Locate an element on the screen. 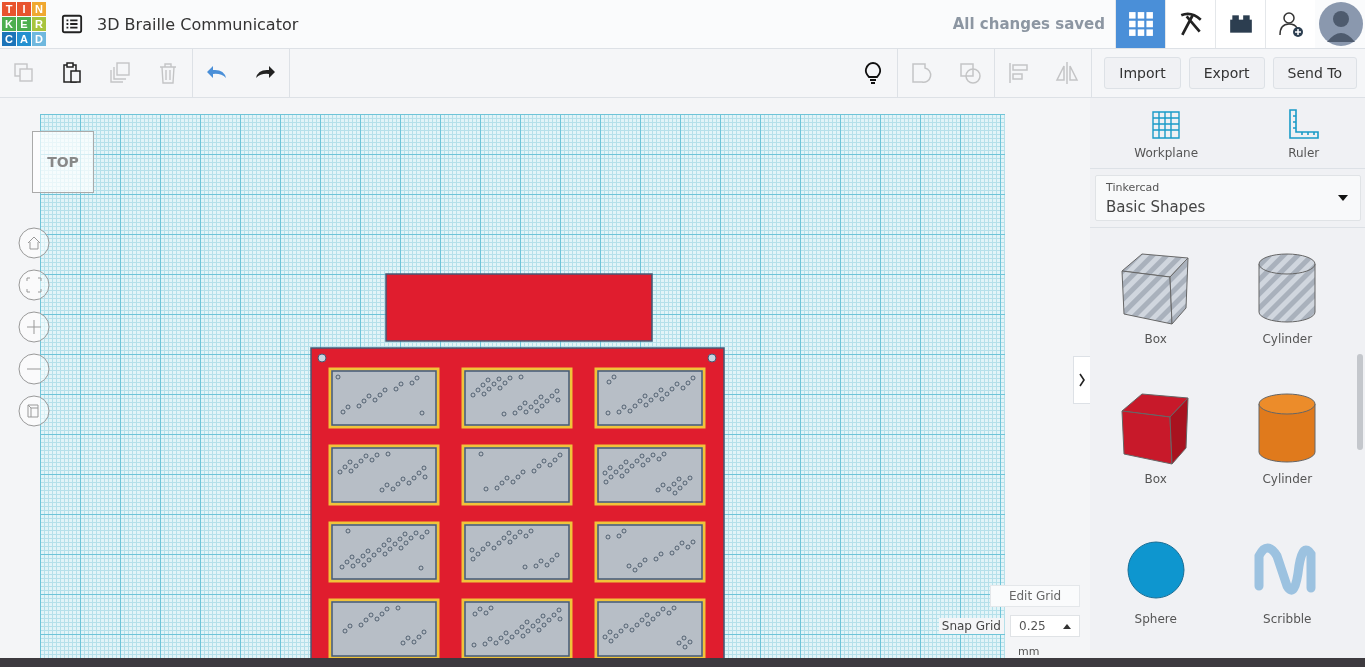 This screenshot has height=667, width=1365. ruler-tool: Ruler is located at coordinates (1303, 134).